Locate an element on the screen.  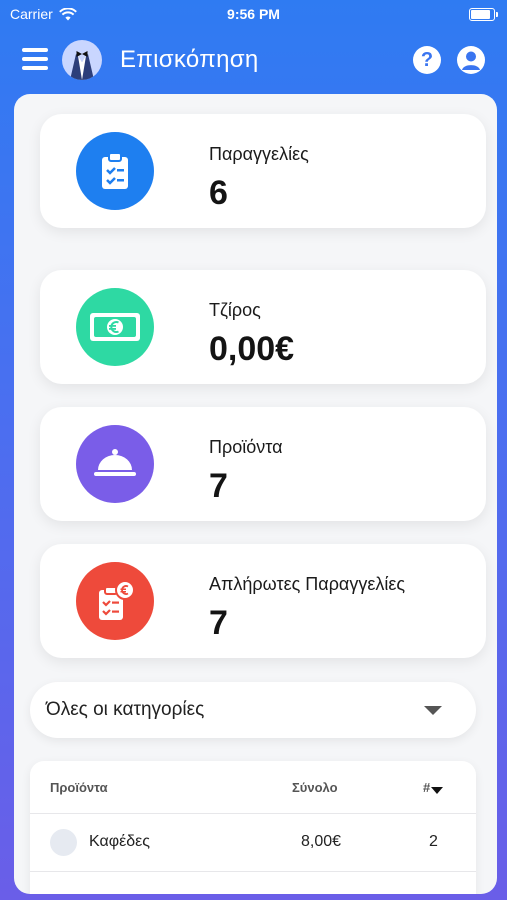
product-thumbnail is located at coordinates (63, 842).